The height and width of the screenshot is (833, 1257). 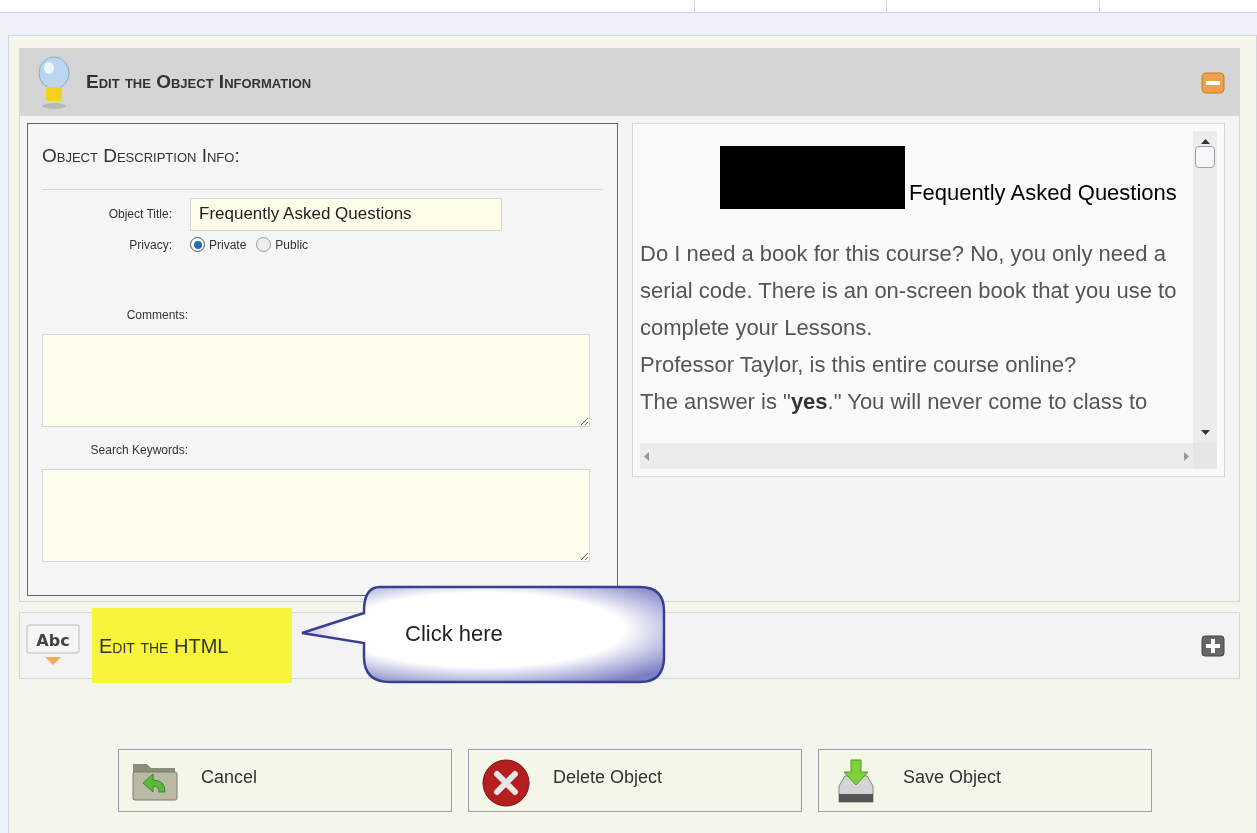 What do you see at coordinates (150, 245) in the screenshot?
I see `field-label: Privacy:` at bounding box center [150, 245].